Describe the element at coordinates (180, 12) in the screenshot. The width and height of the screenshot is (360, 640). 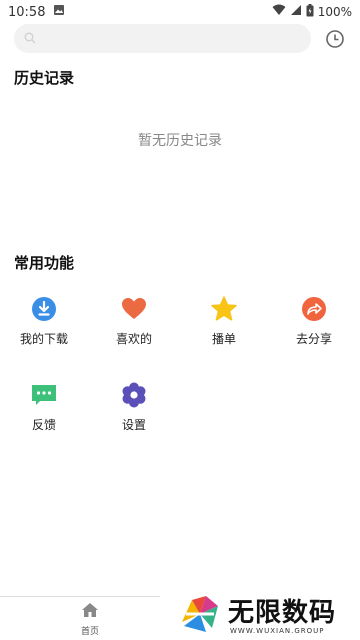
I see `status-bar: 10:58 100%` at that location.